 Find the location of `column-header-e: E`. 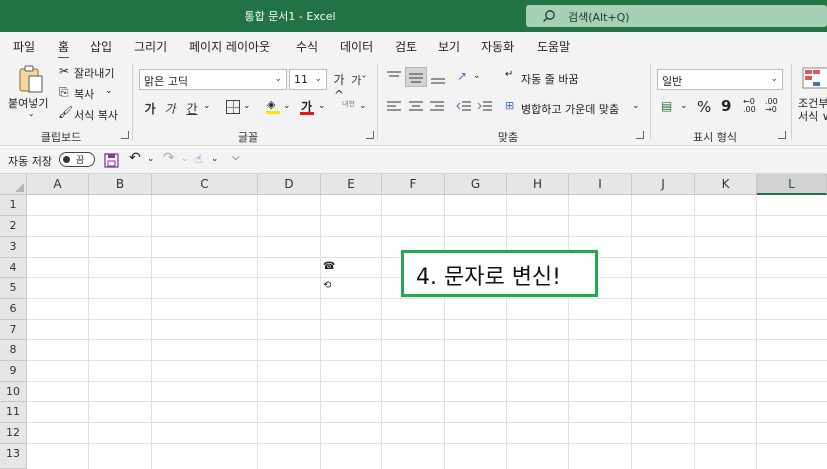

column-header-e: E is located at coordinates (351, 184).